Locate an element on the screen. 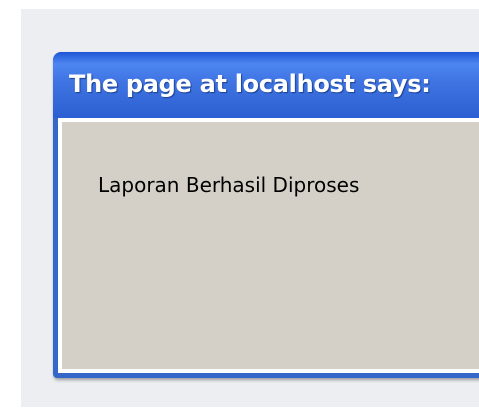  dialog-message: Laporan Berhasil Diproses is located at coordinates (229, 185).